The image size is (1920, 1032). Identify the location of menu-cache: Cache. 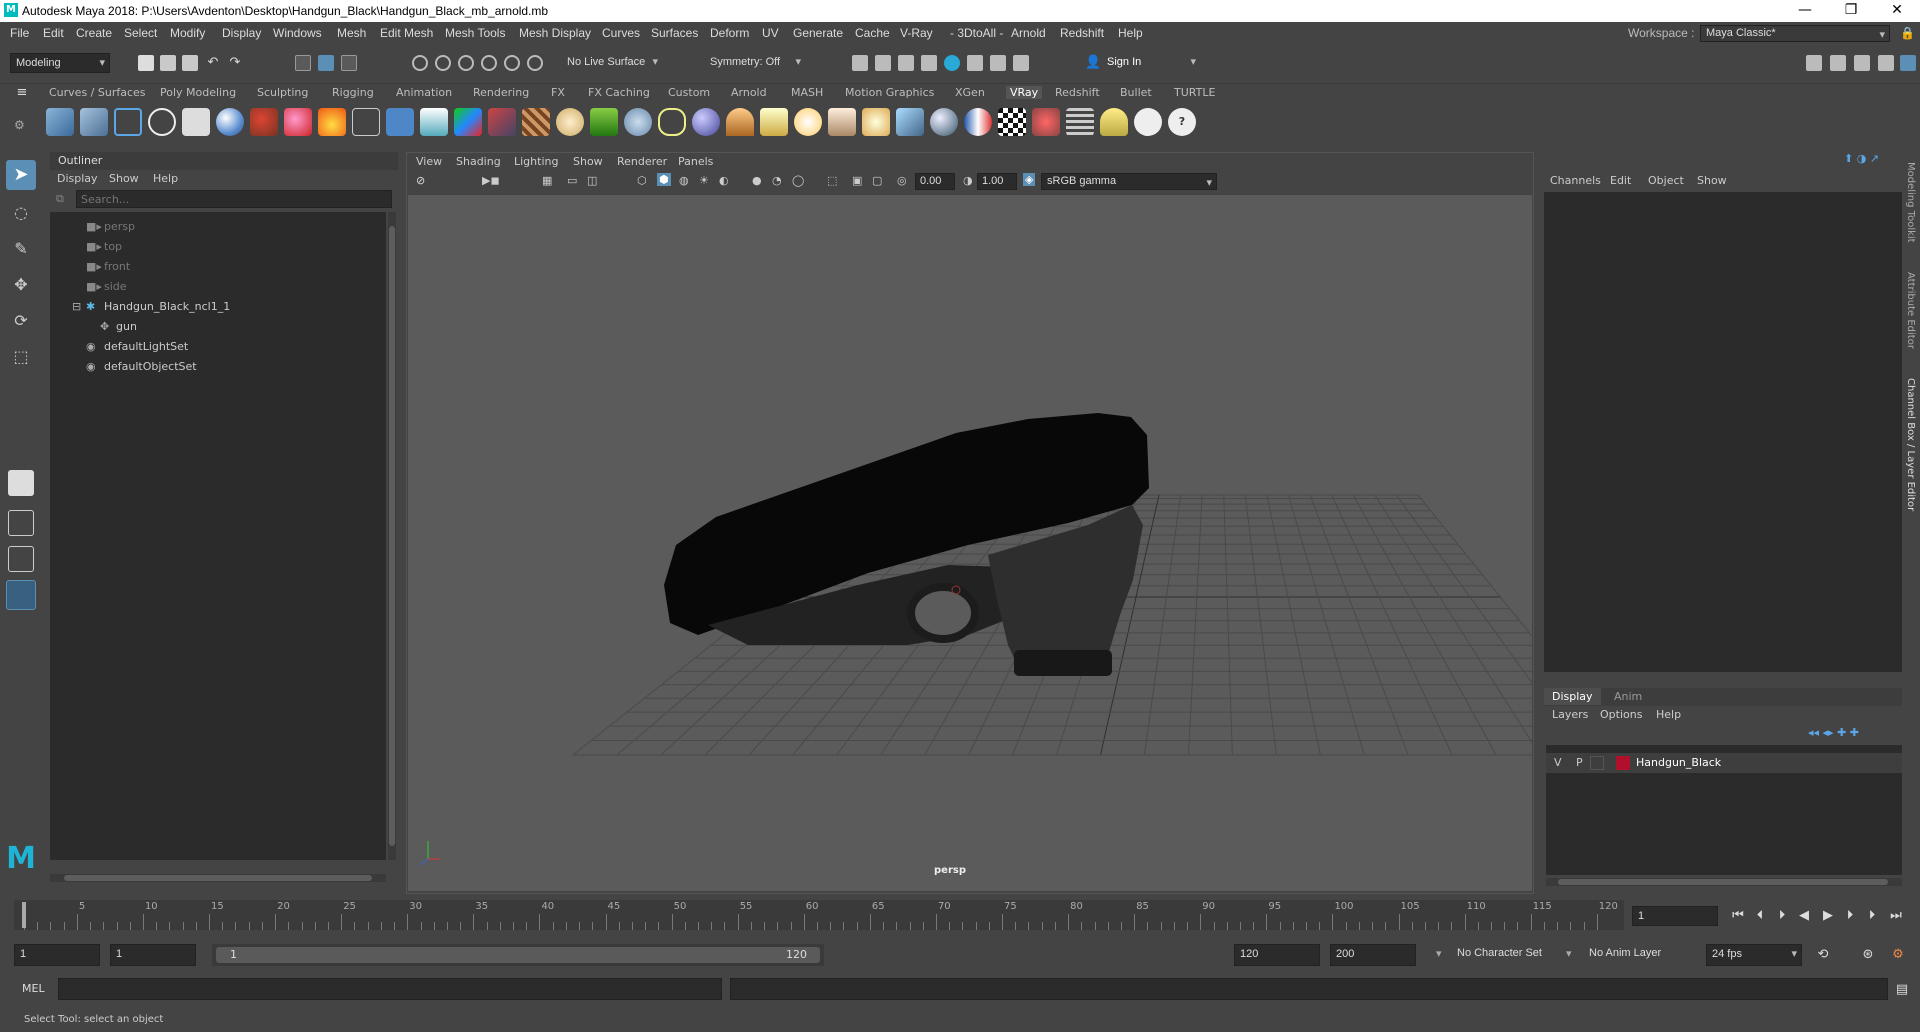
(872, 33).